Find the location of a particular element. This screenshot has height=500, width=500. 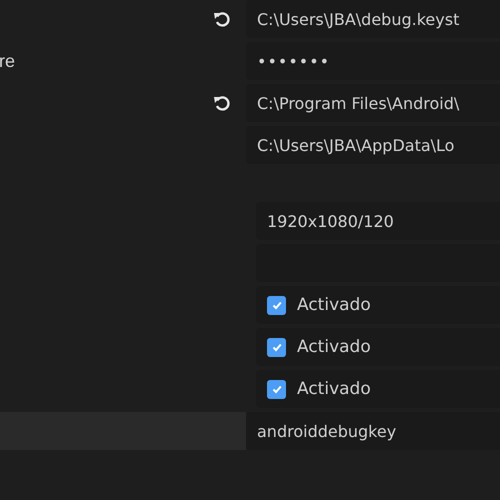

setting-label: re is located at coordinates (8, 61).